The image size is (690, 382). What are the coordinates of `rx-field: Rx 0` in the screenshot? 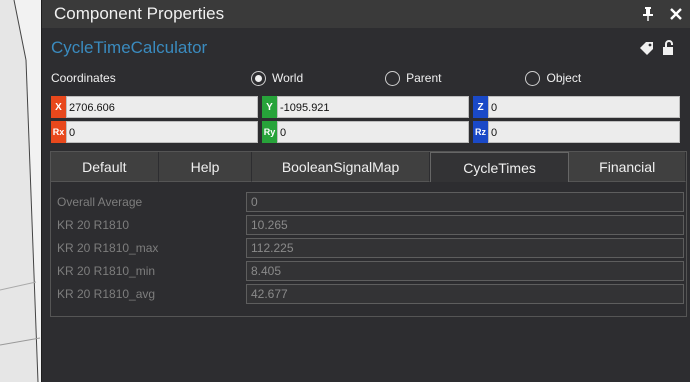 It's located at (154, 132).